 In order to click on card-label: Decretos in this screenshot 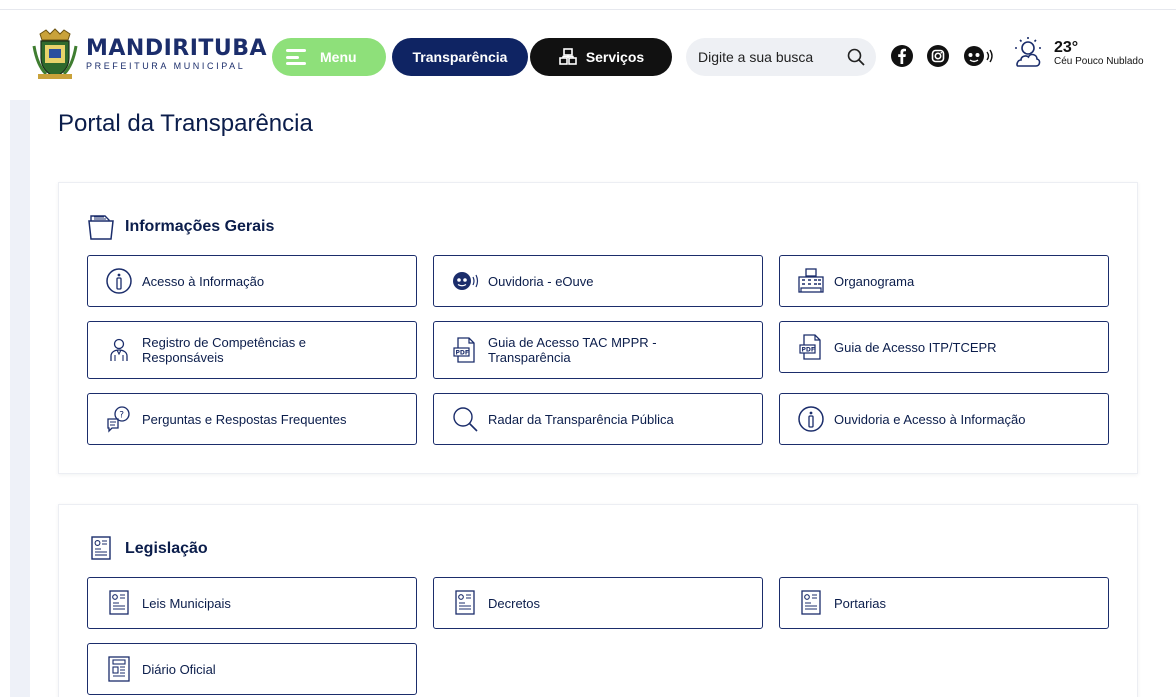, I will do `click(514, 603)`.